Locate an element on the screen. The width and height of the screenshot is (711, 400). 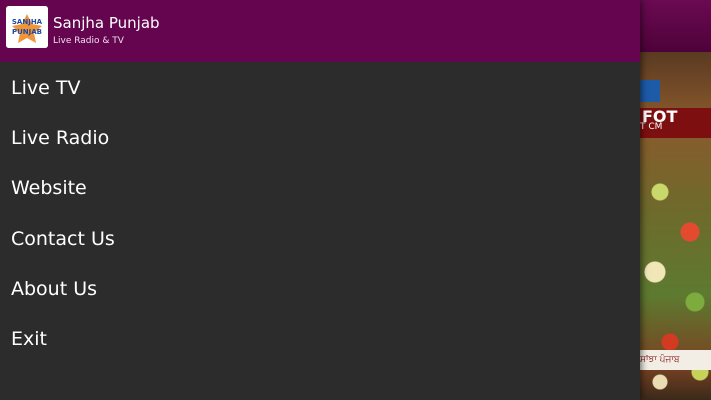
background-tag is located at coordinates (650, 91).